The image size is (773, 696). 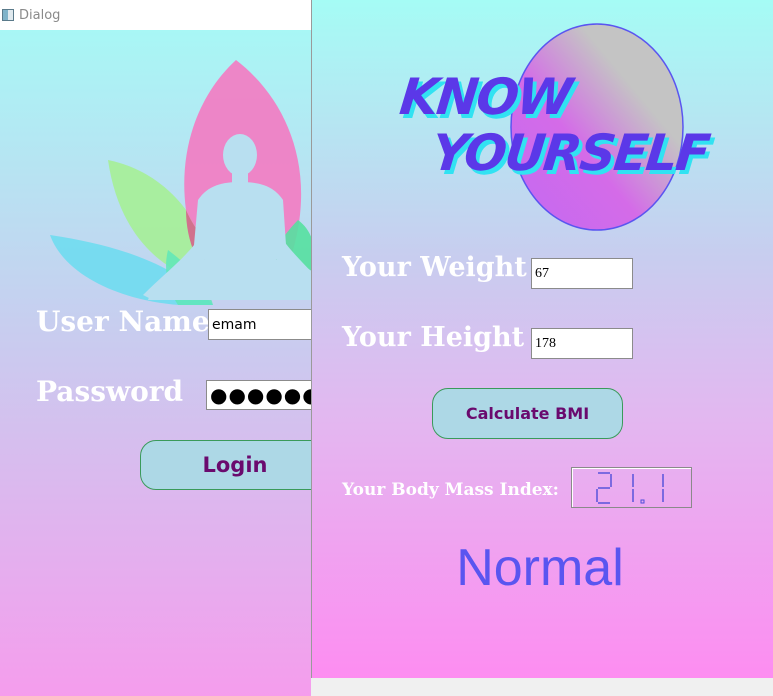 I want to click on lcd-decimal-point, so click(x=642, y=501).